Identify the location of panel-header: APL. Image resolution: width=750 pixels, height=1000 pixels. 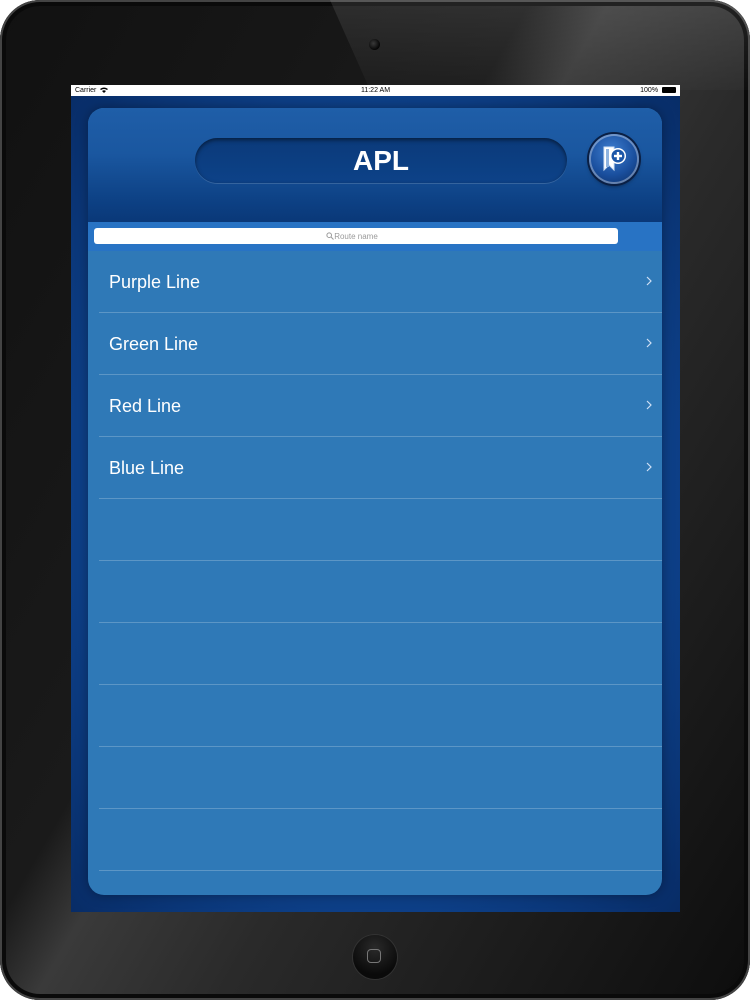
(375, 165).